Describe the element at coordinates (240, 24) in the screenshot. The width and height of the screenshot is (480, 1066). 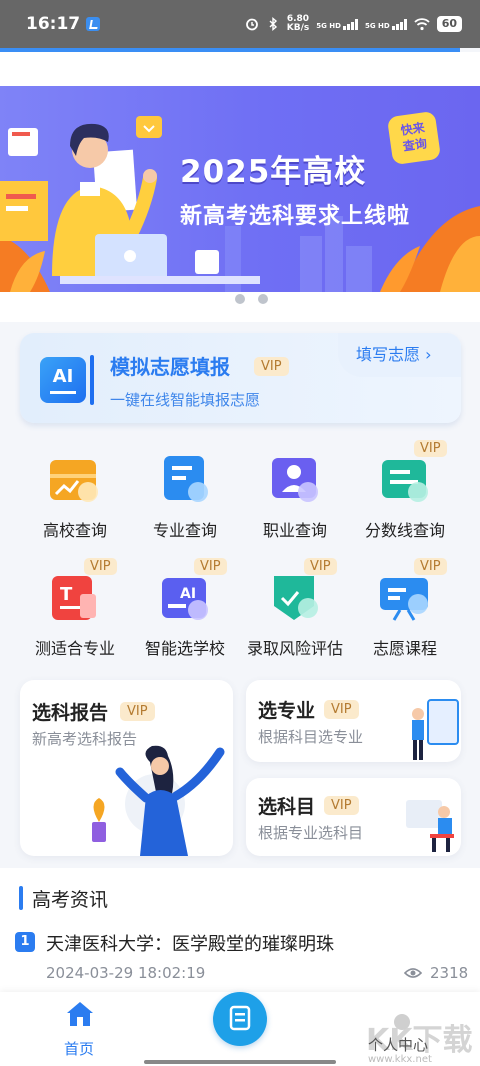
I see `status-bar: 16:17 6.80 KB/s 5G HD 5G HD 60` at that location.